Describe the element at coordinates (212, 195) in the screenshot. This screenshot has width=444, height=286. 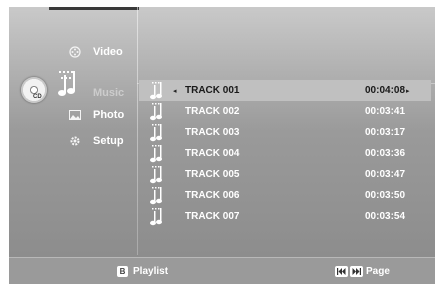
I see `track-title: TRACK 006` at that location.